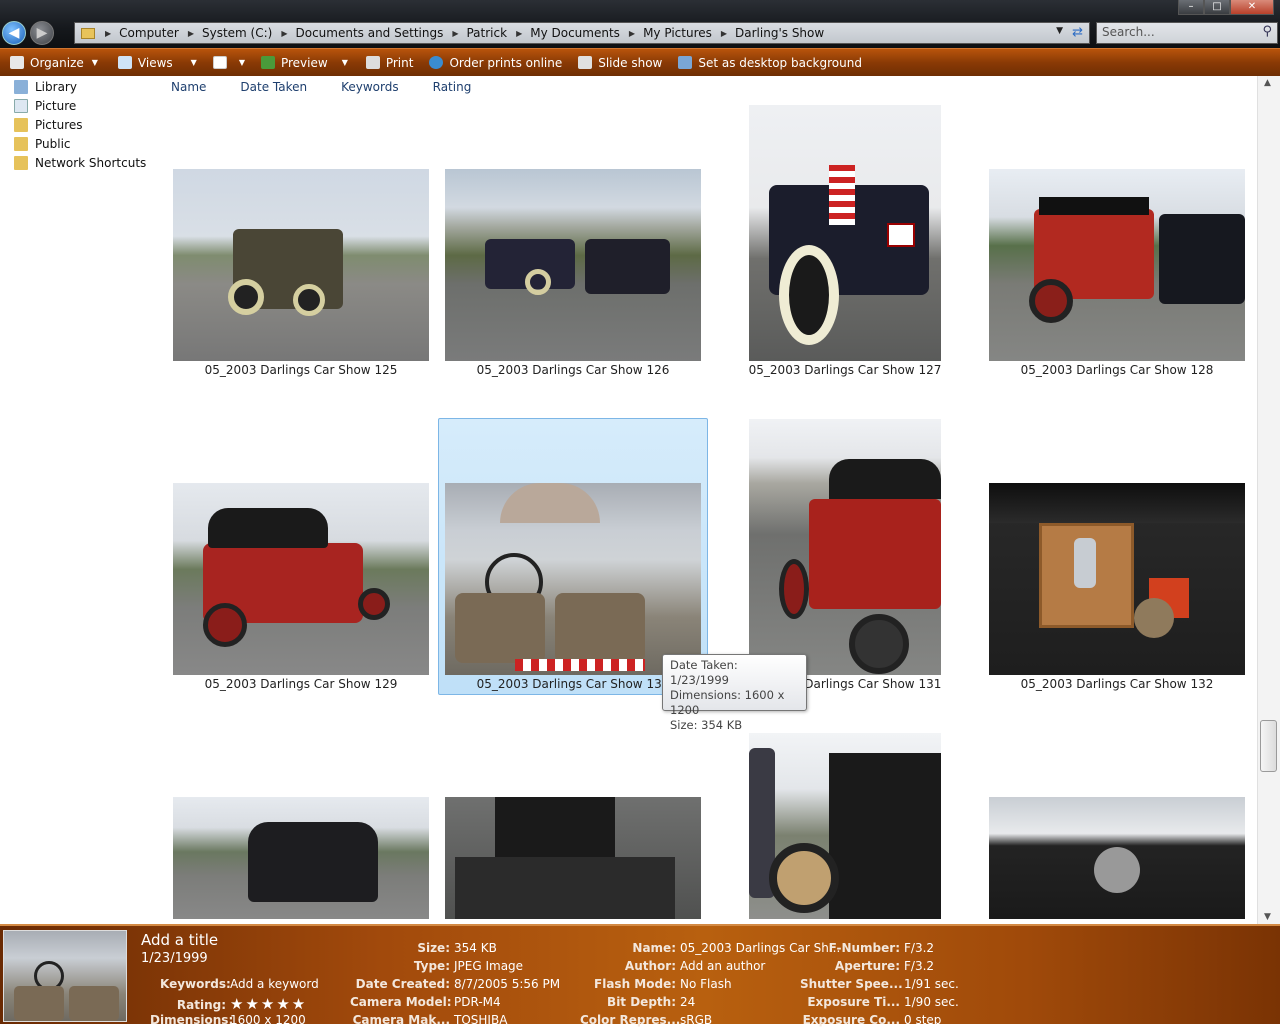 The image size is (1280, 1027). I want to click on library-icon, so click(21, 86).